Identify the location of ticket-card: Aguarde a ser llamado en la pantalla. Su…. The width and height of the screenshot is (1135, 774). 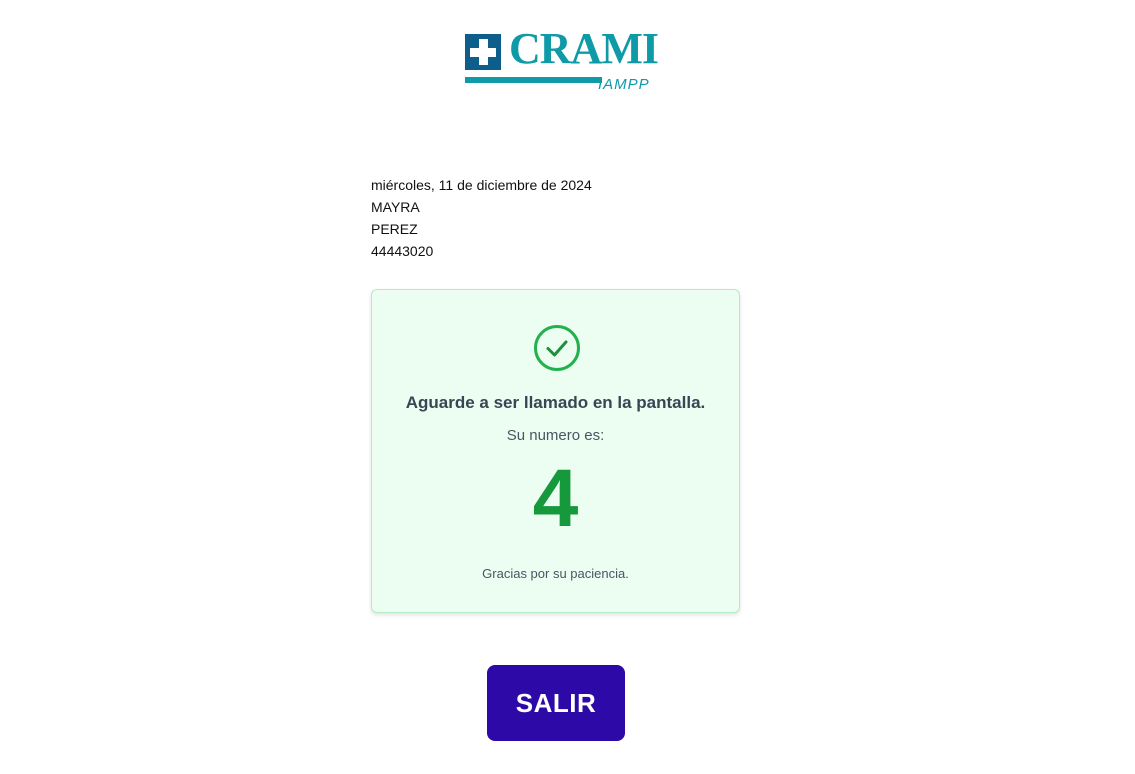
(555, 451).